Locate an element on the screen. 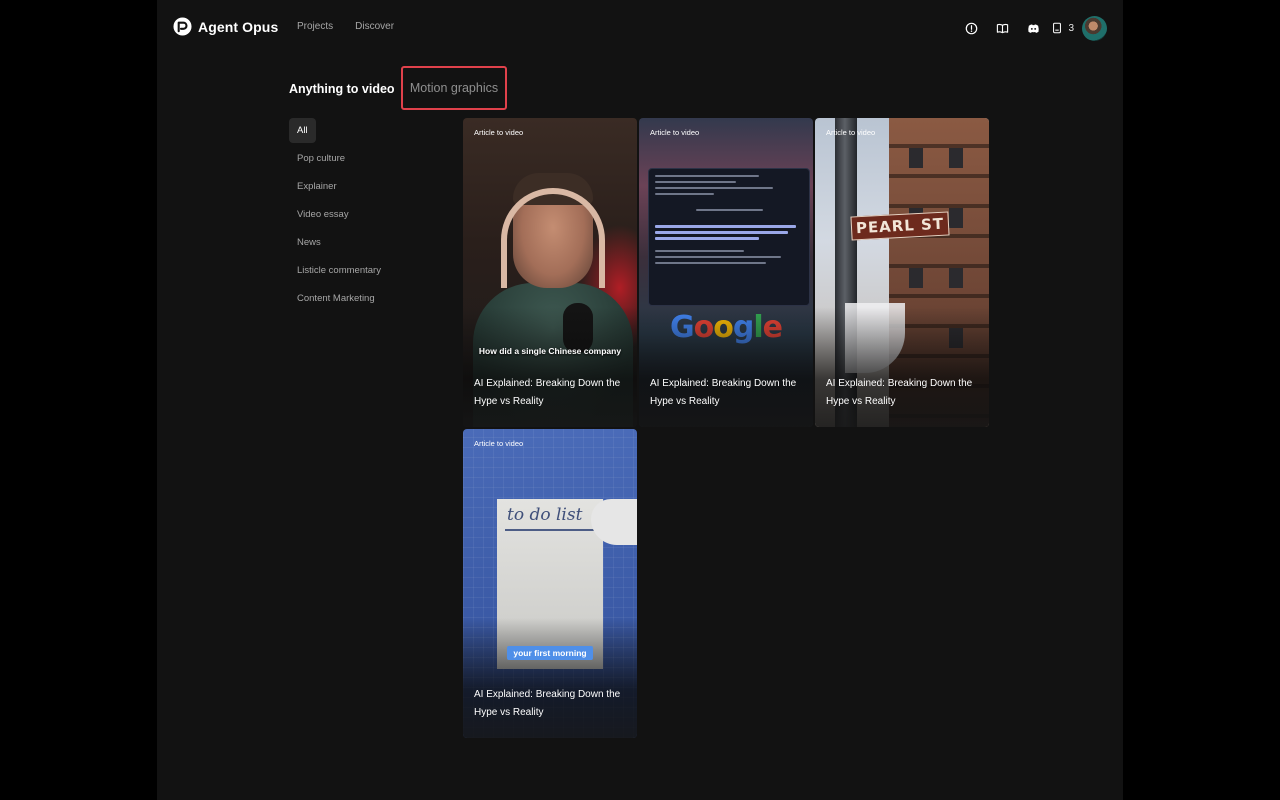 Image resolution: width=1280 pixels, height=800 pixels. book-icon is located at coordinates (1003, 28).